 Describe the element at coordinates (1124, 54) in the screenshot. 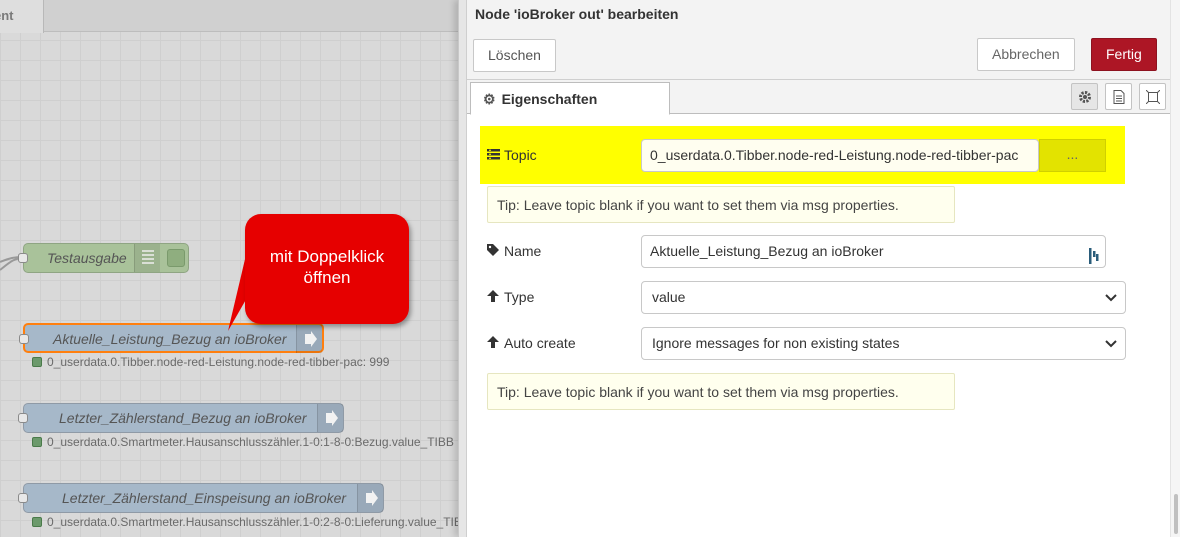

I see `done-button: Fertig` at that location.